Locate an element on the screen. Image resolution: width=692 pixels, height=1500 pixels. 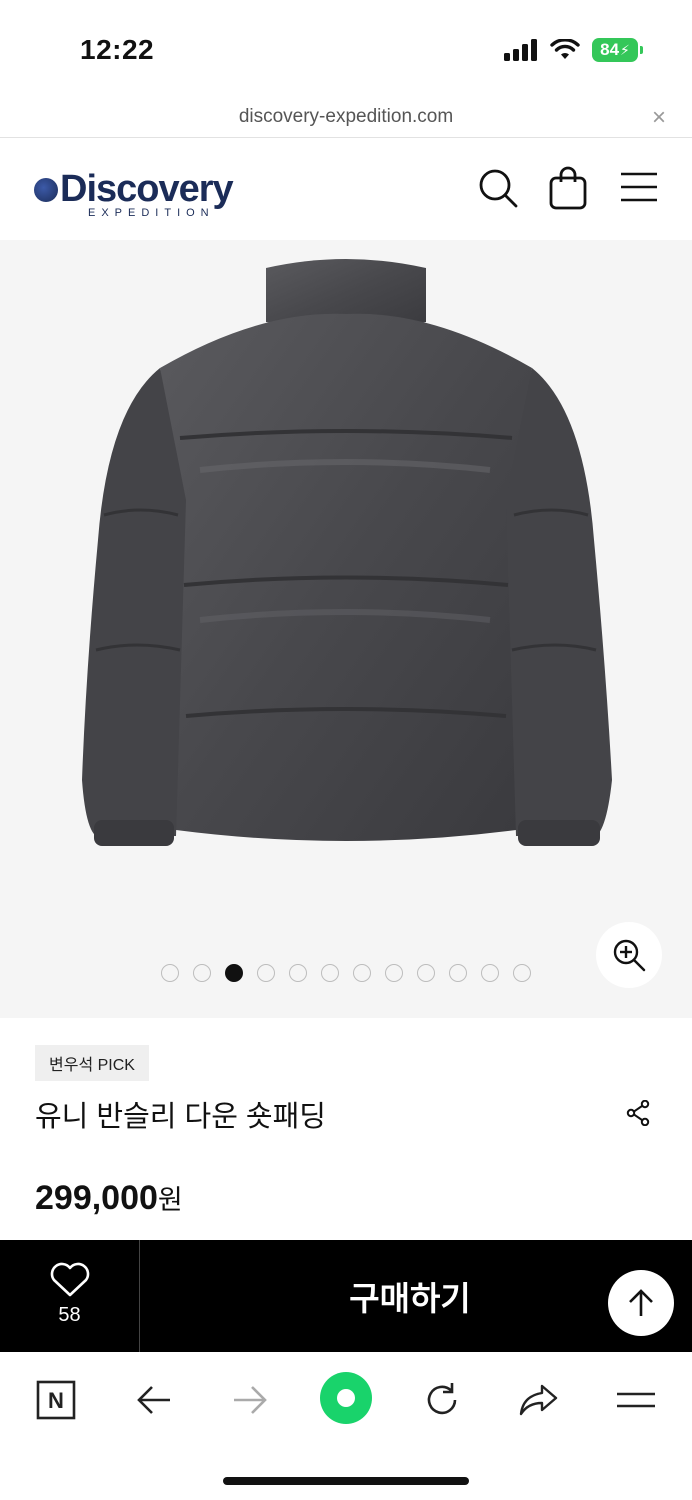
product-price: 299,000원 is located at coordinates (109, 1198).